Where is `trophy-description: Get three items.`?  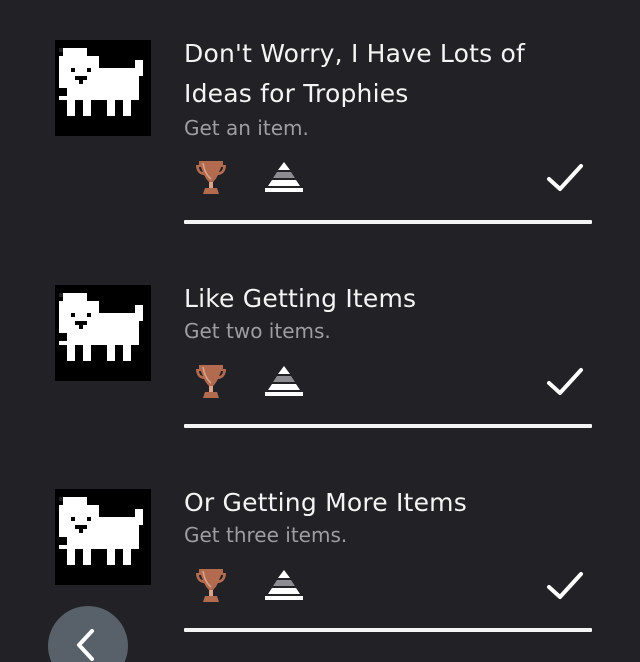
trophy-description: Get three items. is located at coordinates (266, 535).